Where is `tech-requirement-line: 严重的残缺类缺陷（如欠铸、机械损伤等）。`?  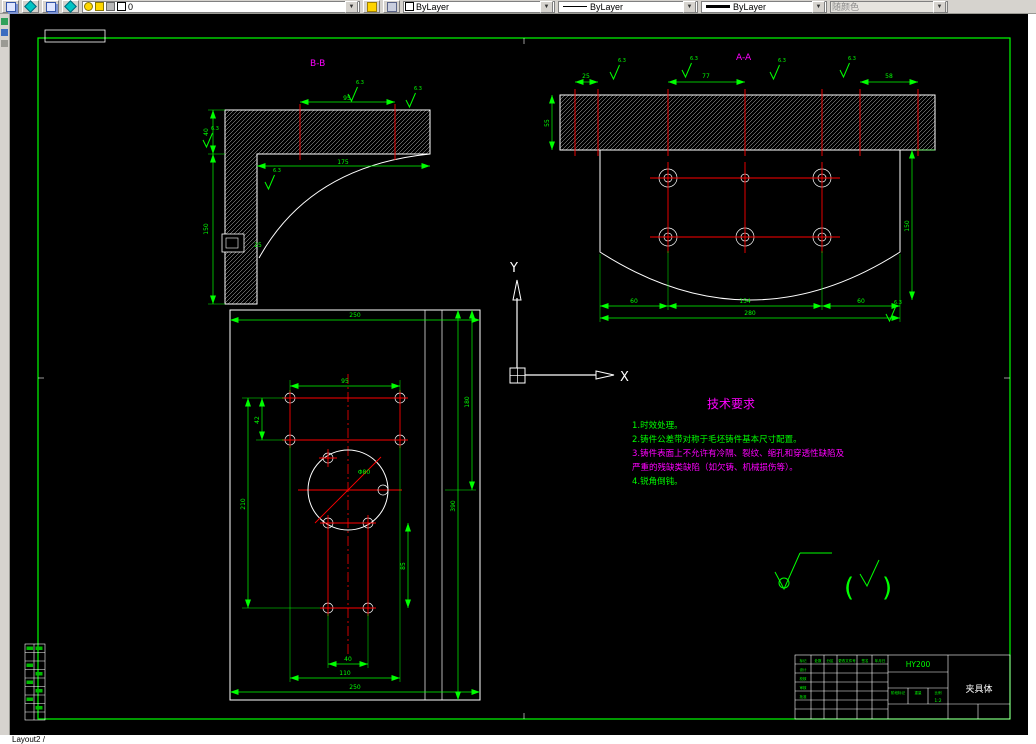
tech-requirement-line: 严重的残缺类缺陷（如欠铸、机械损伤等）。 is located at coordinates (715, 467).